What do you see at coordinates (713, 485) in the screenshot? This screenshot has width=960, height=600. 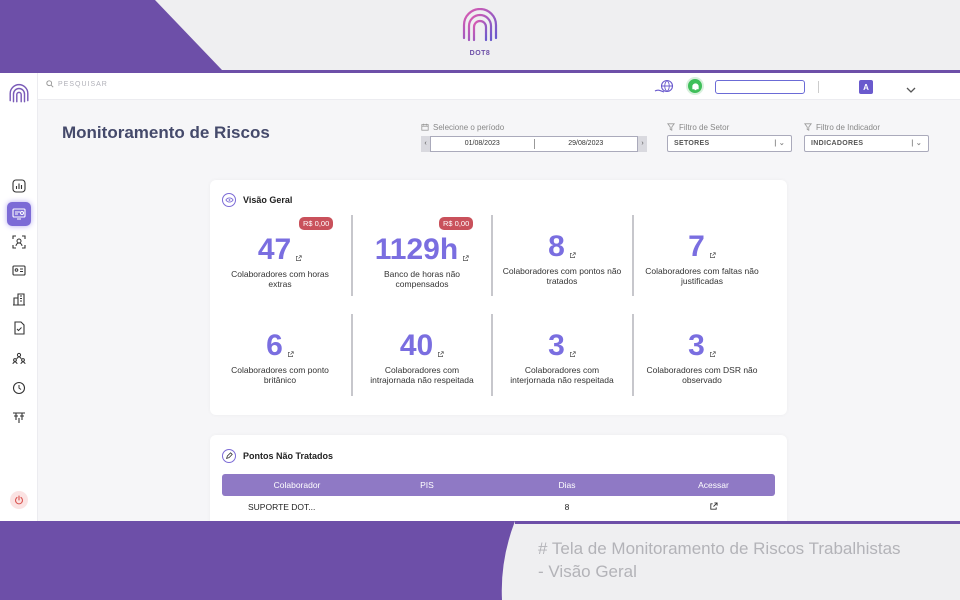 I see `column-header: Acessar` at bounding box center [713, 485].